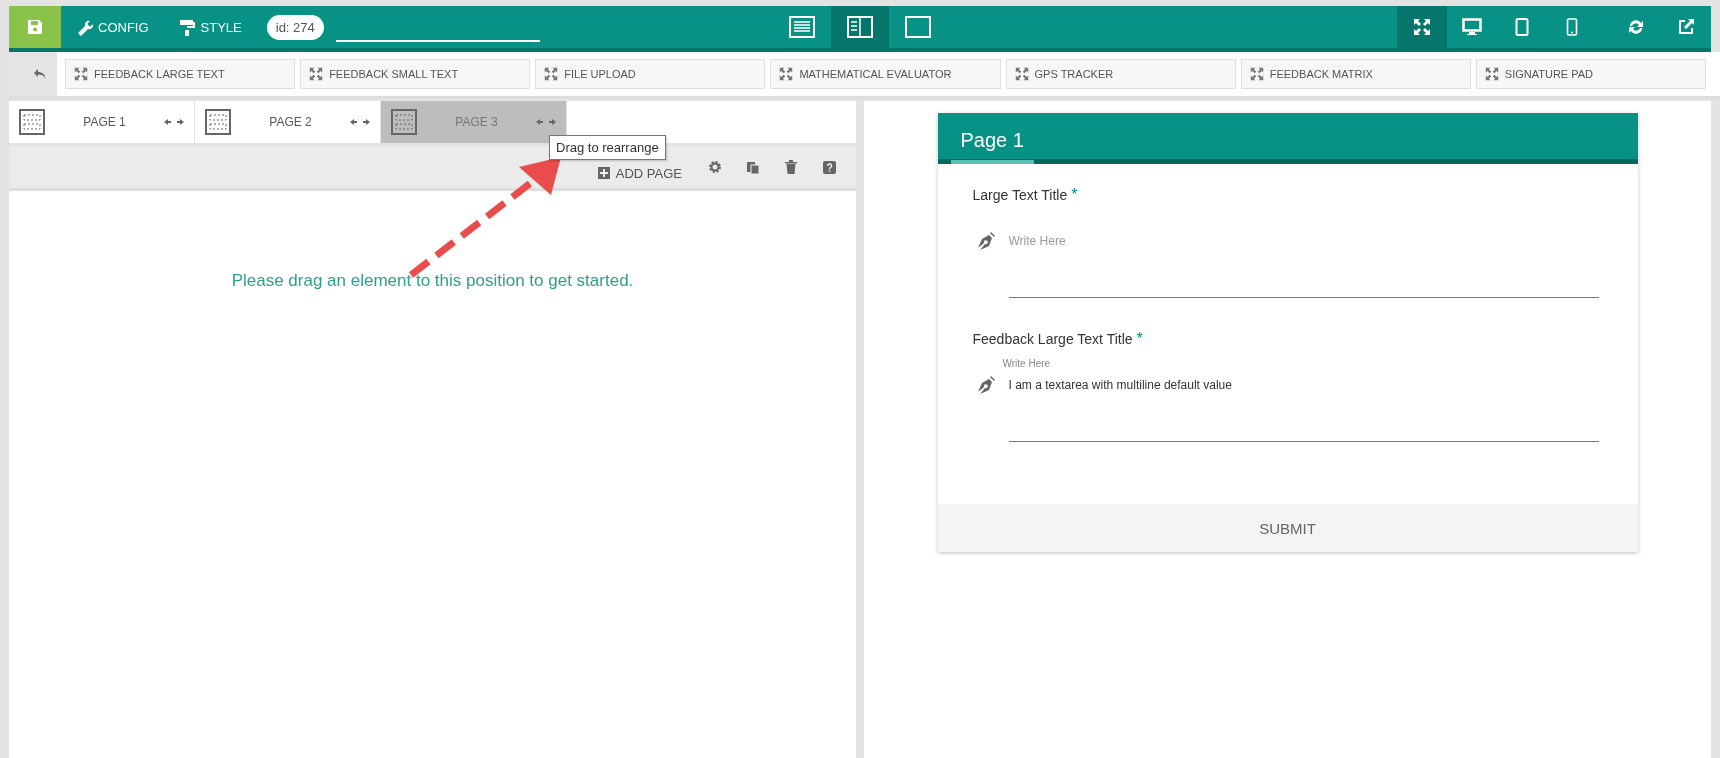 The image size is (1720, 758). I want to click on field-label: Large Text Title, so click(1020, 195).